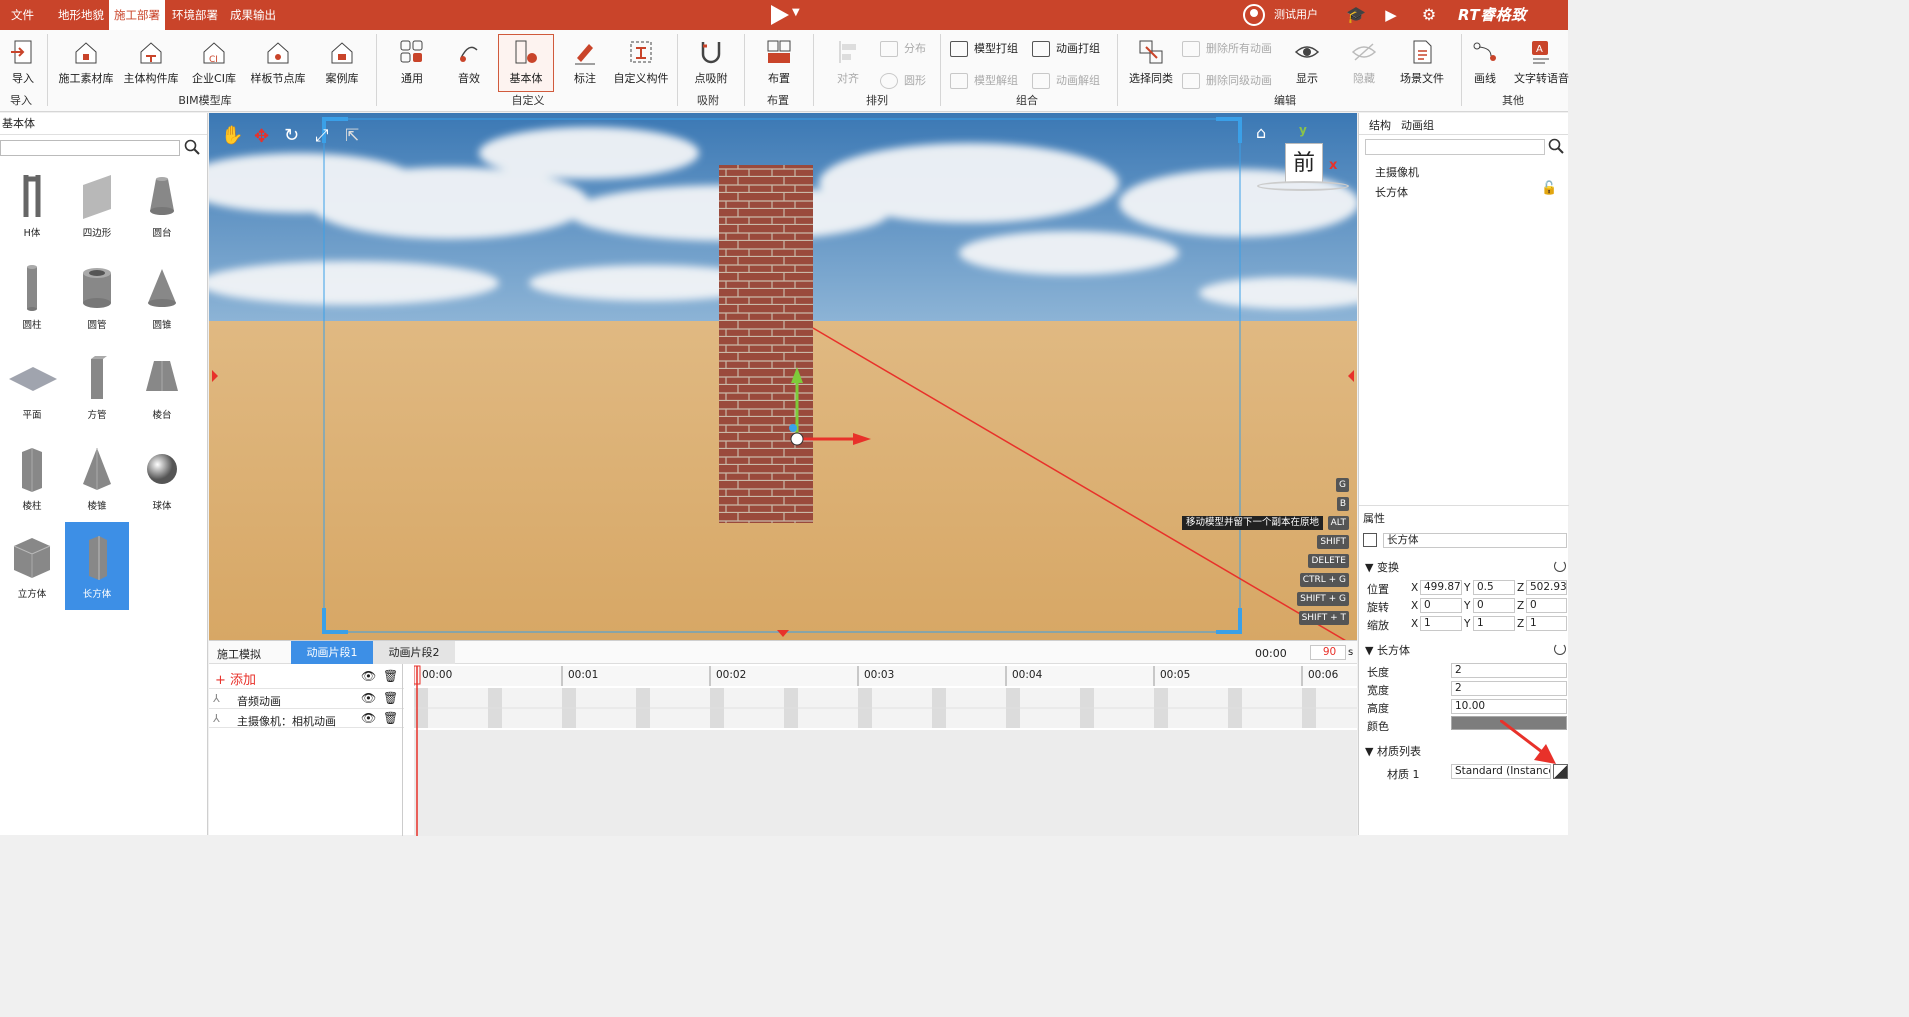 Image resolution: width=1909 pixels, height=1017 pixels. What do you see at coordinates (291, 135) in the screenshot?
I see `rotate-tool-icon: ↻` at bounding box center [291, 135].